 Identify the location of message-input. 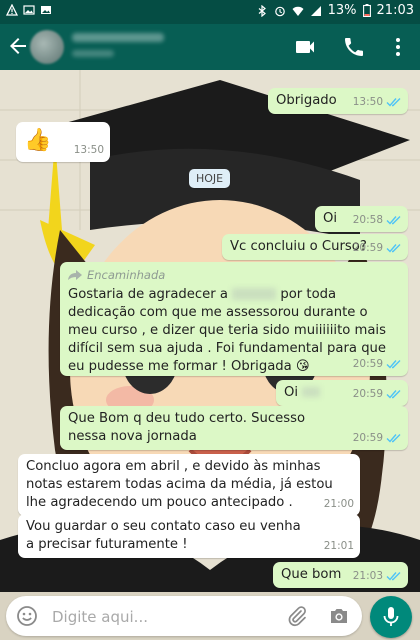
(162, 617).